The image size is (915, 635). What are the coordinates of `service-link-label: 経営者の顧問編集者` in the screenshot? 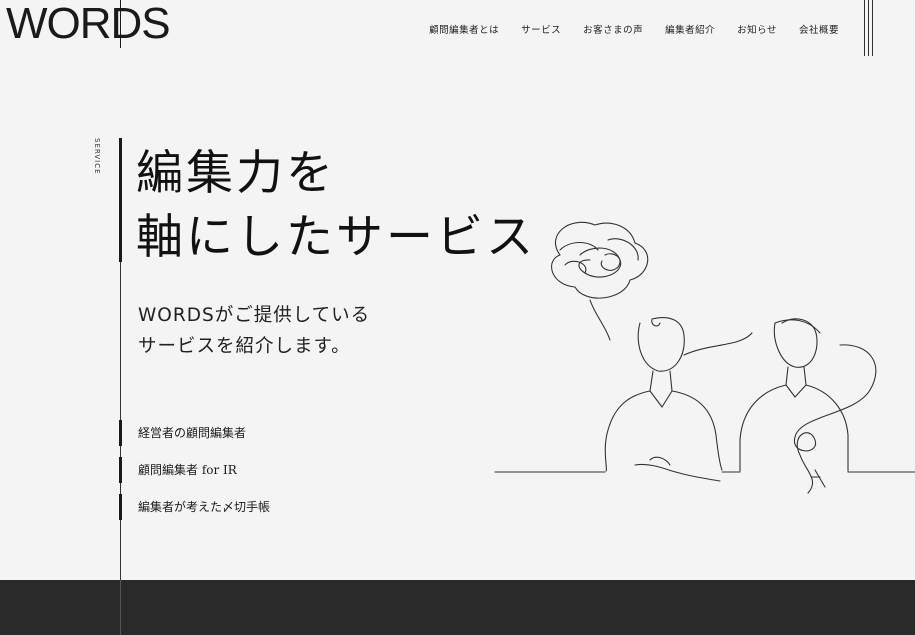 It's located at (192, 433).